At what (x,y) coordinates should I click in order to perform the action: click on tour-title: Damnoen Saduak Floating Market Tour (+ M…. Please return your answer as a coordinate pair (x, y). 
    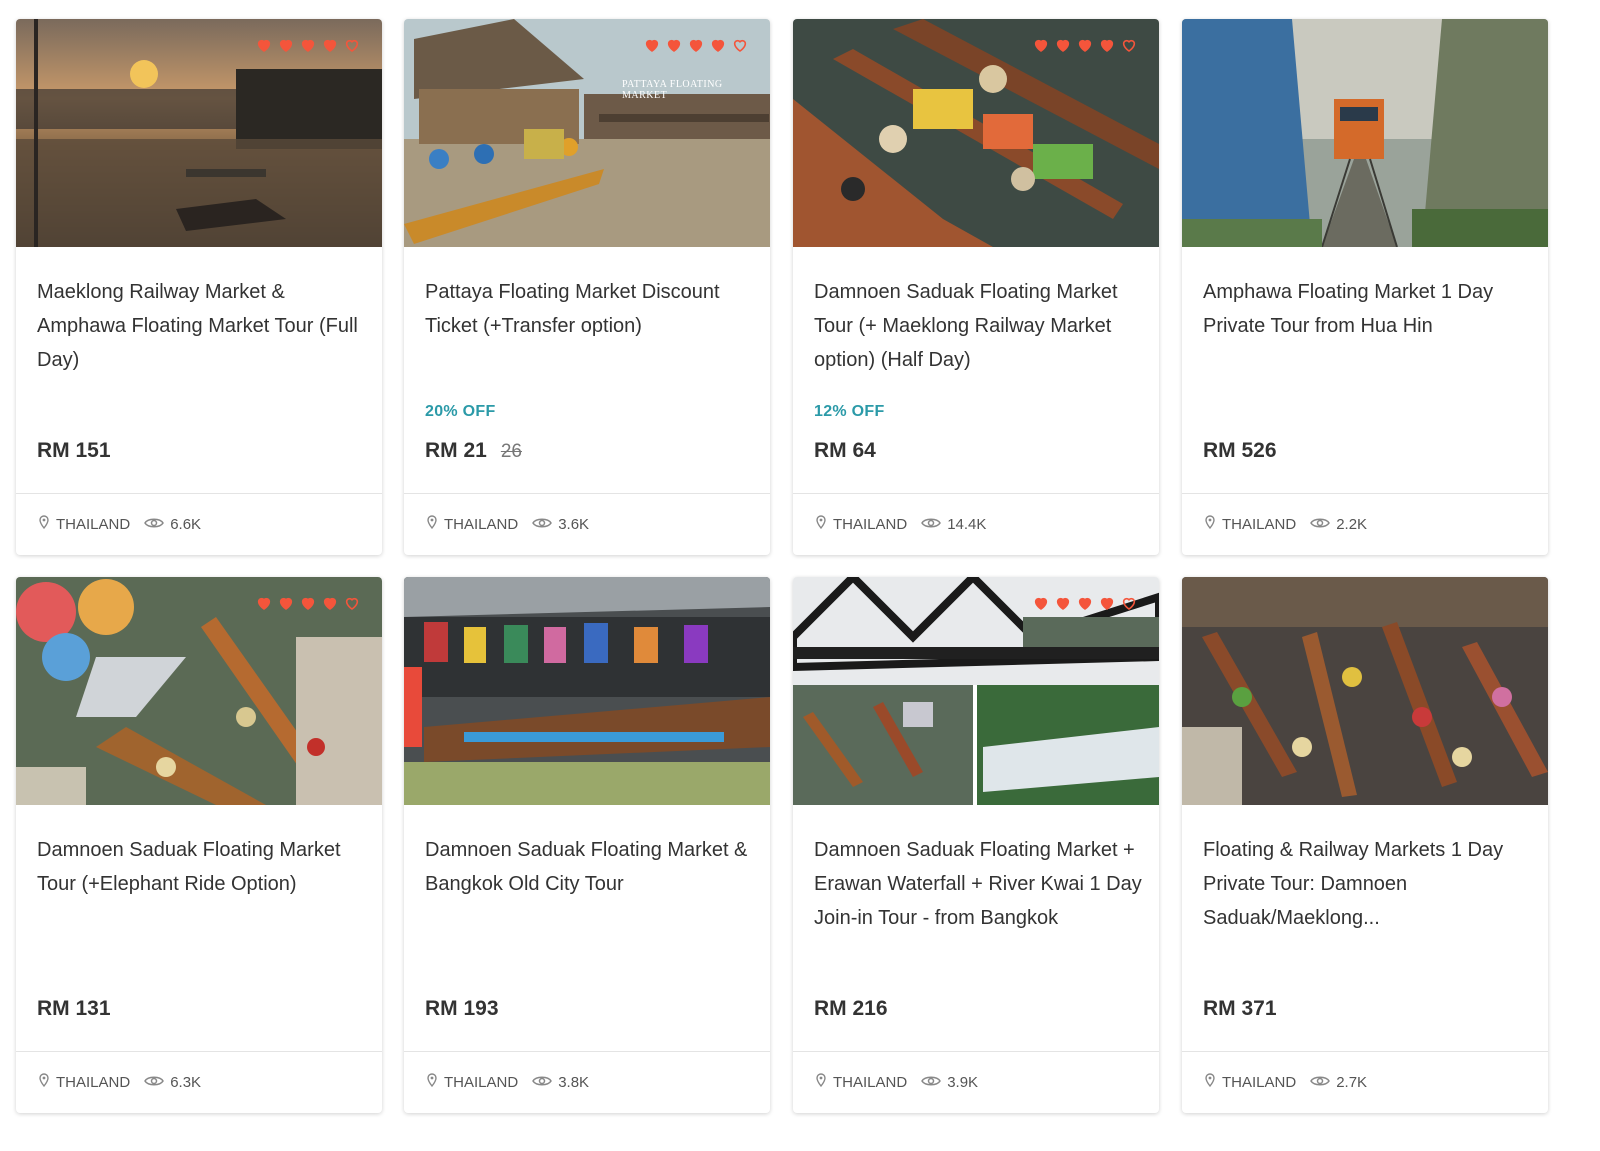
    Looking at the image, I should click on (979, 326).